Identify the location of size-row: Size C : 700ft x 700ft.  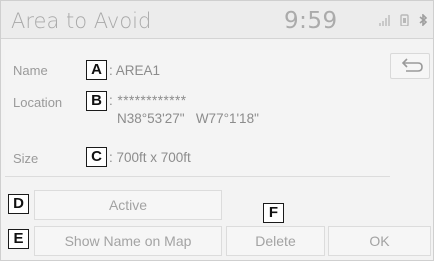
(197, 156).